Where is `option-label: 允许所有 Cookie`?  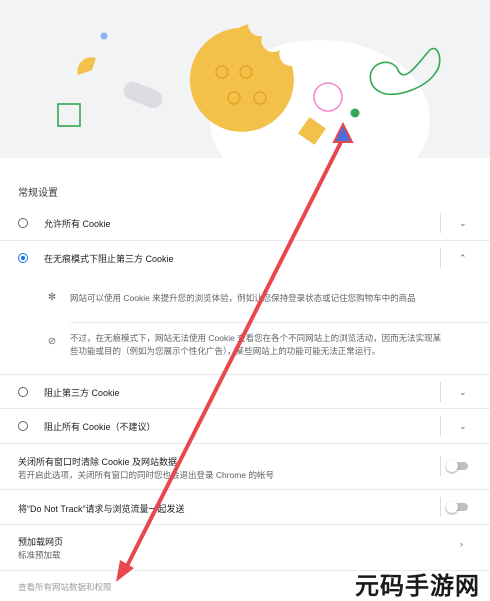
option-label: 允许所有 Cookie is located at coordinates (77, 223).